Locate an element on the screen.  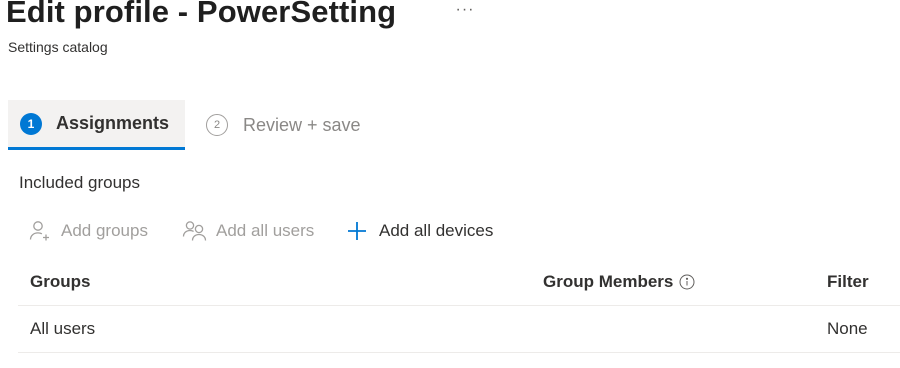
step-number-badge: 2 is located at coordinates (217, 125).